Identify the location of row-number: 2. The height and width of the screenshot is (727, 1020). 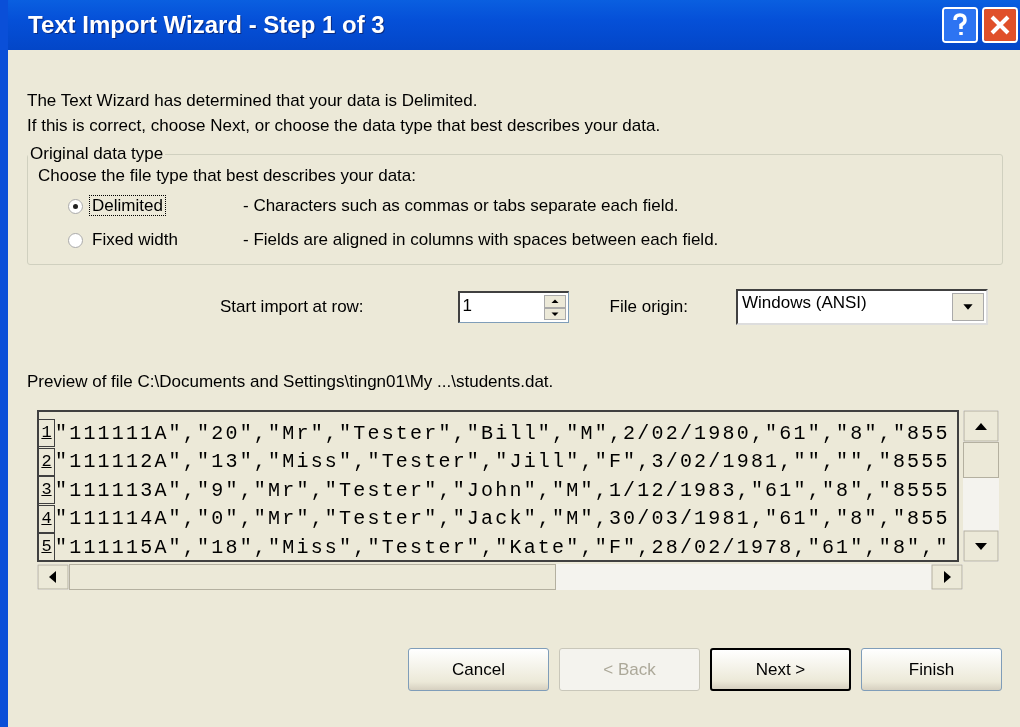
(47, 461).